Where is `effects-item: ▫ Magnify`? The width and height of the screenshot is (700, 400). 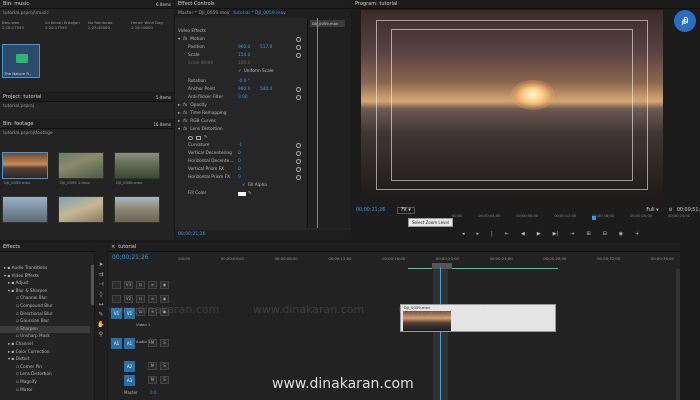
effects-item: ▫ Magnify is located at coordinates (45, 383).